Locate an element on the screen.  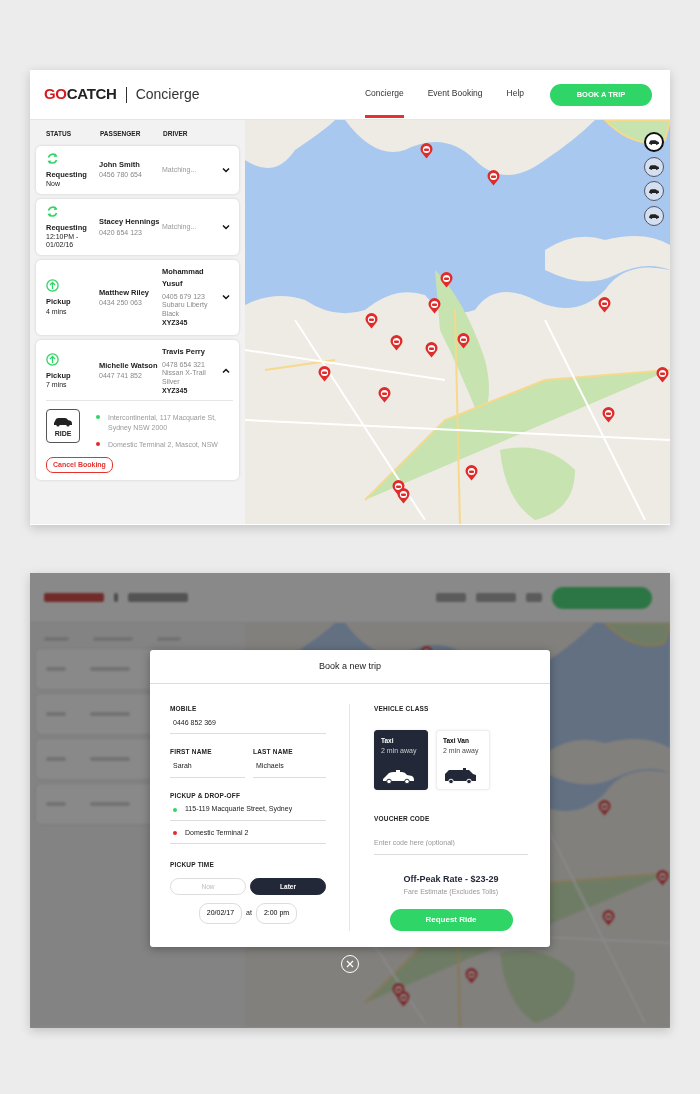
product-name: Concierge is located at coordinates (167, 94).